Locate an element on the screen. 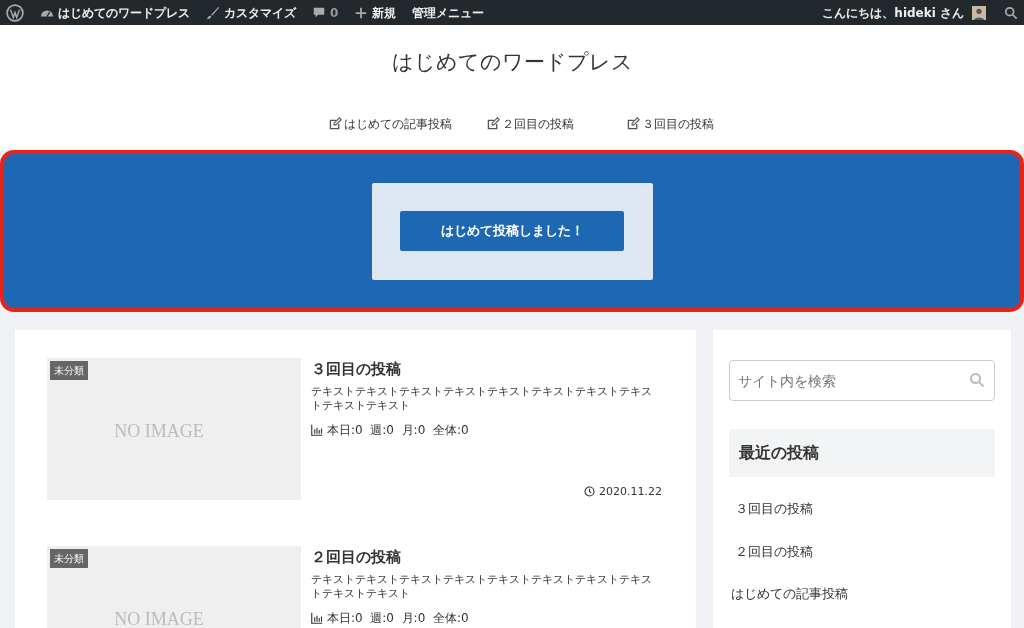 The height and width of the screenshot is (628, 1024). search-field: サイト内を検索 is located at coordinates (862, 380).